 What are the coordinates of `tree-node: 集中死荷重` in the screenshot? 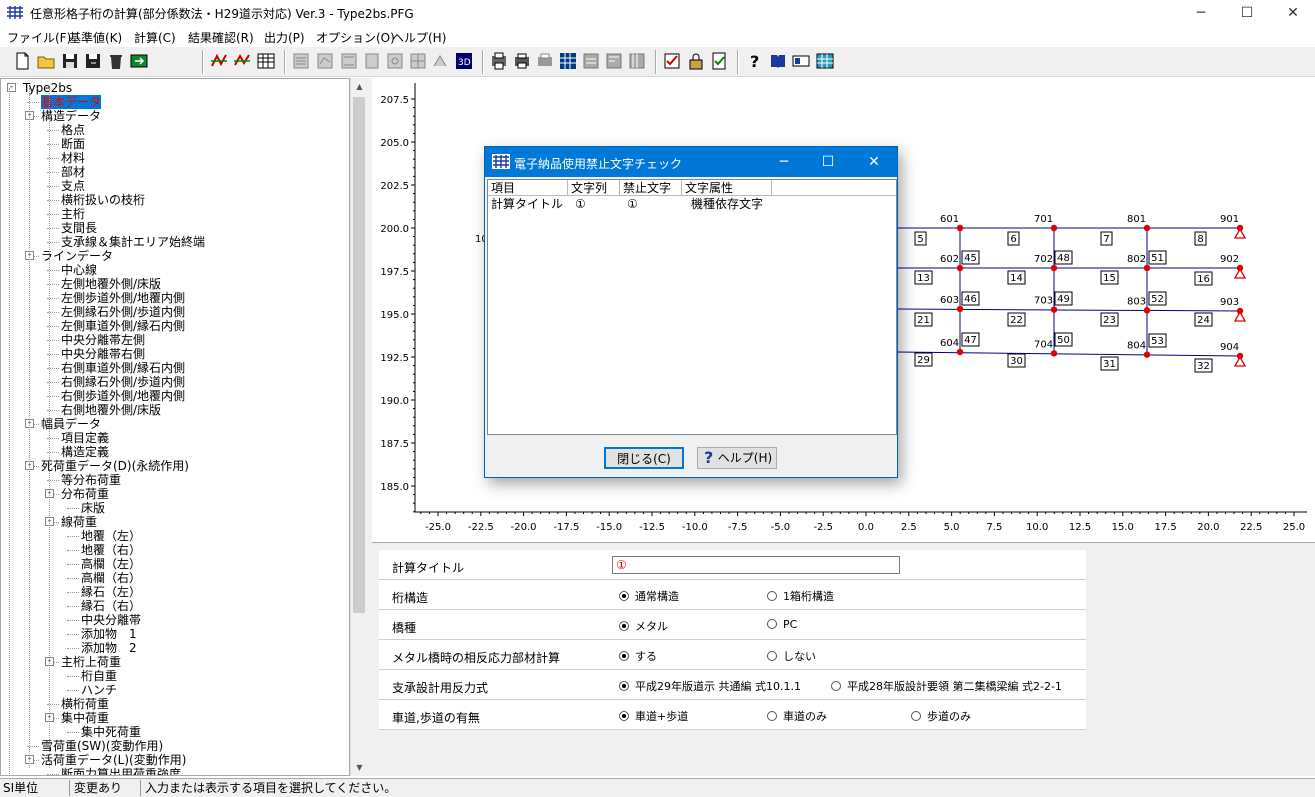 It's located at (111, 732).